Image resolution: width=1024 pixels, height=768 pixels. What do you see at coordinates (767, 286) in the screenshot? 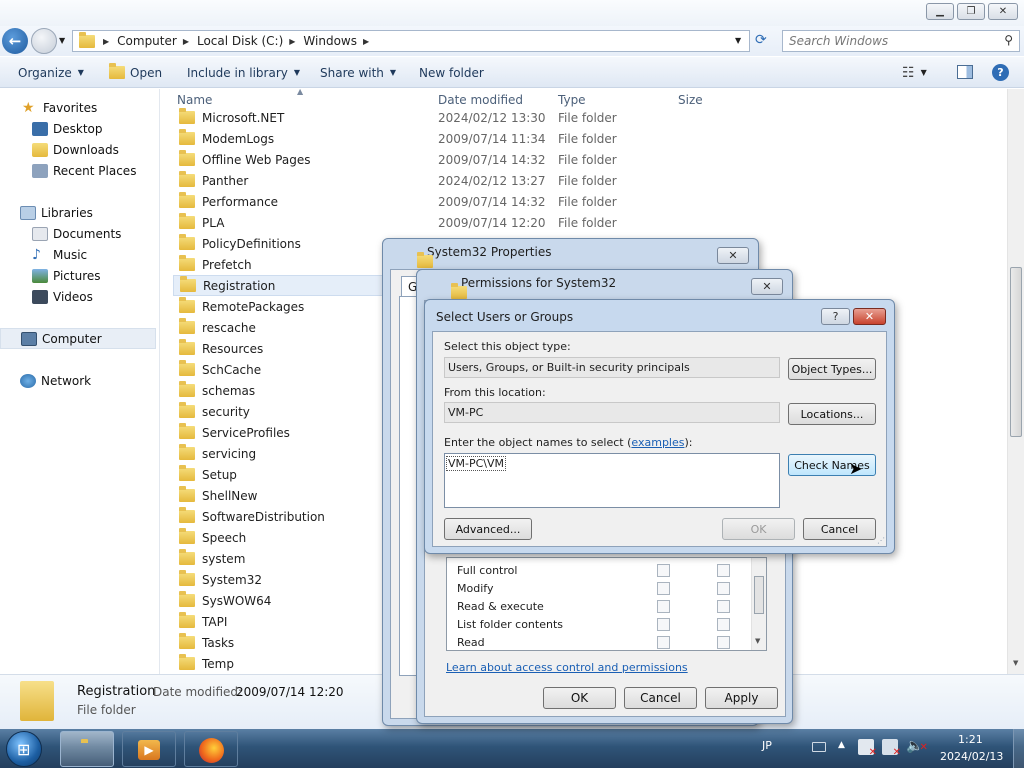
I see `permissions-close-button: ✕` at bounding box center [767, 286].